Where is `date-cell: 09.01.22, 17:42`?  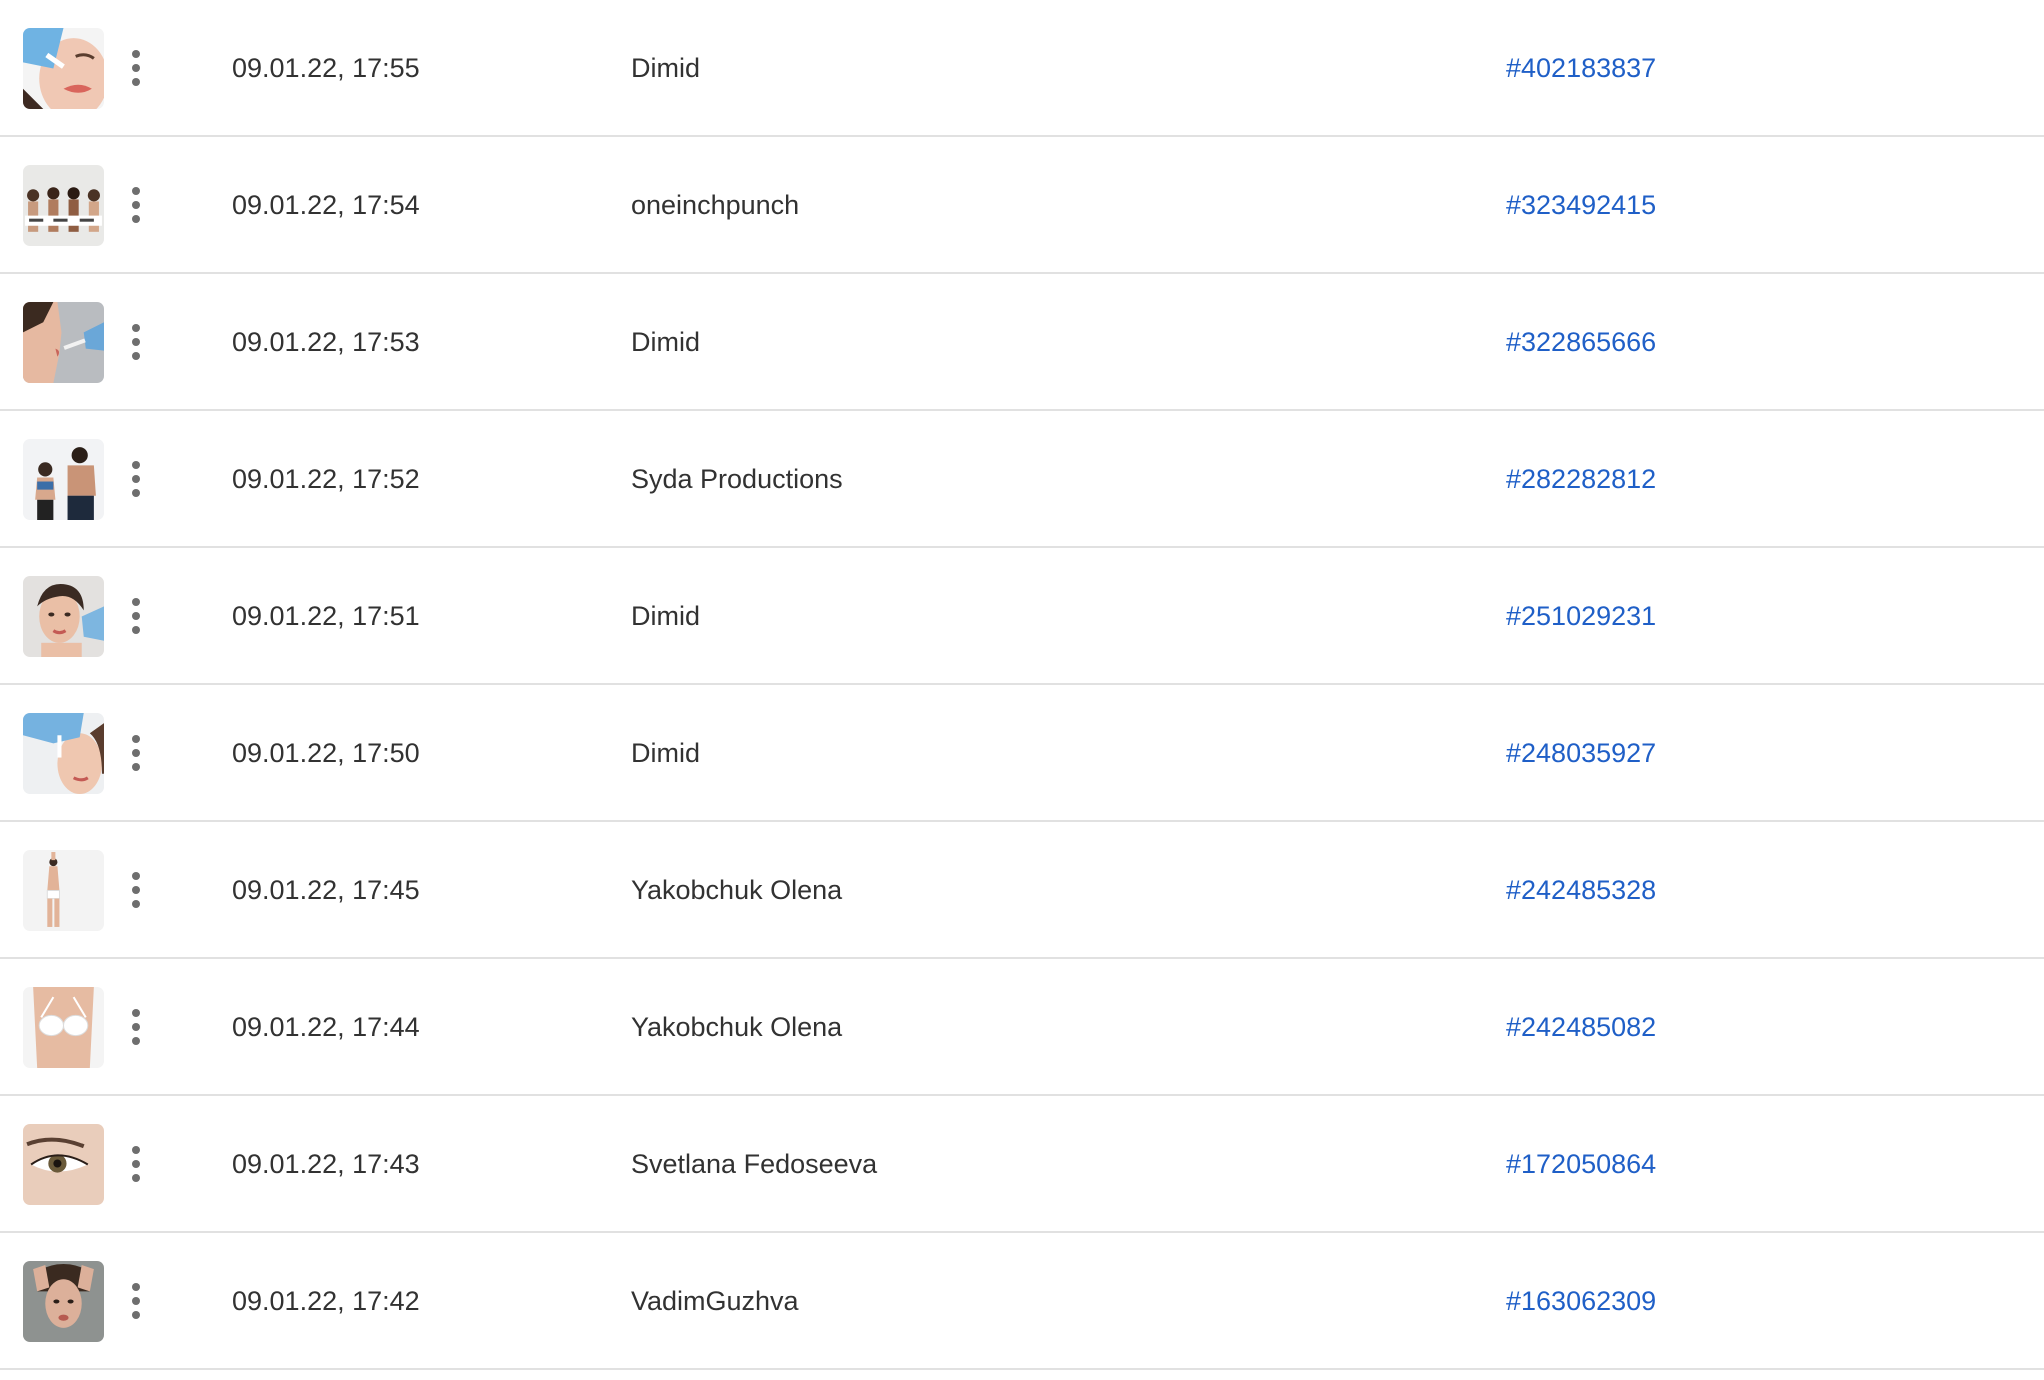 date-cell: 09.01.22, 17:42 is located at coordinates (326, 1301).